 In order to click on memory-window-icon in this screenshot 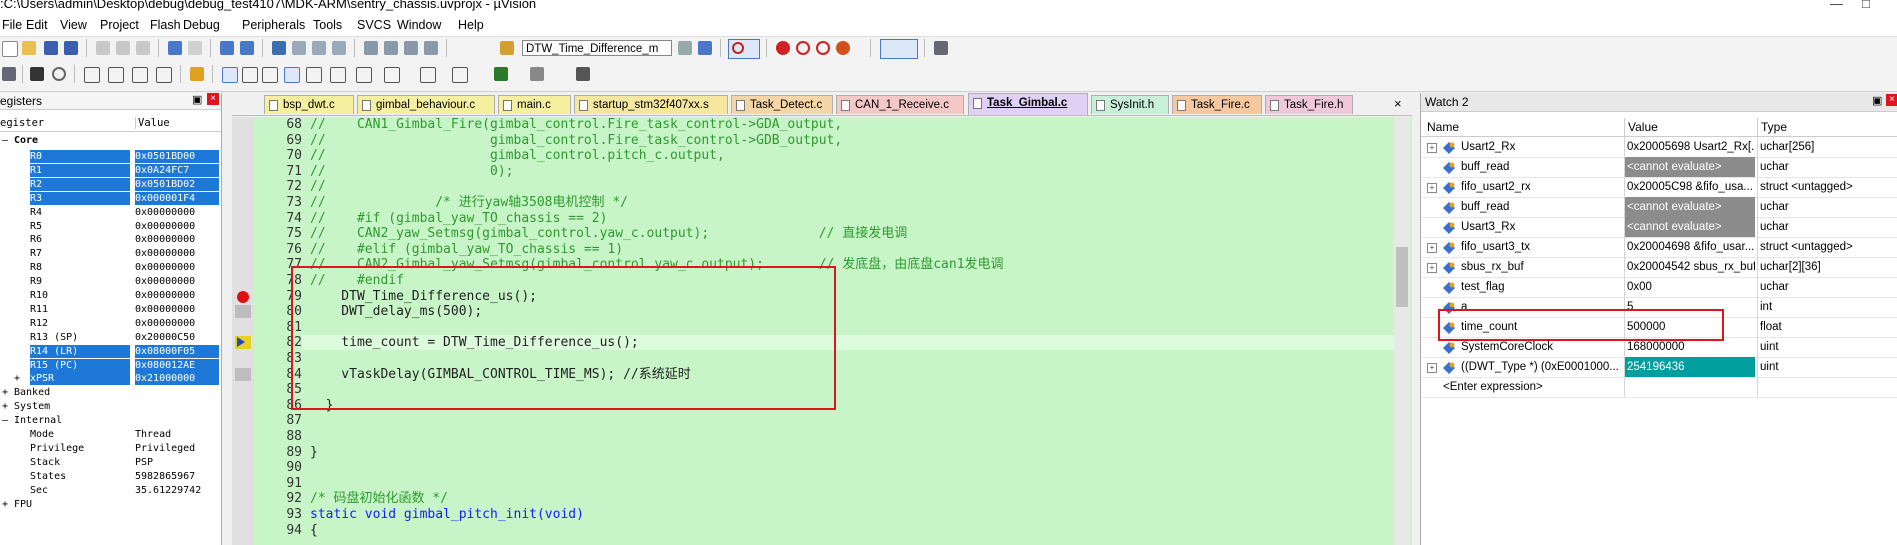, I will do `click(364, 75)`.